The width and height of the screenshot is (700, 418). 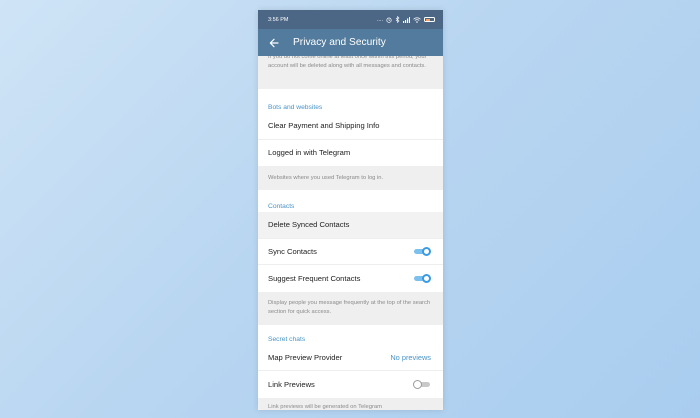 I want to click on row-label: Logged in with Telegram, so click(x=309, y=153).